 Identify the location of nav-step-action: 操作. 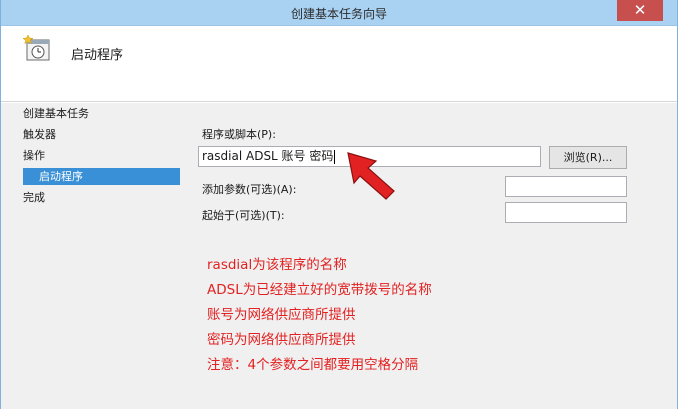
(34, 155).